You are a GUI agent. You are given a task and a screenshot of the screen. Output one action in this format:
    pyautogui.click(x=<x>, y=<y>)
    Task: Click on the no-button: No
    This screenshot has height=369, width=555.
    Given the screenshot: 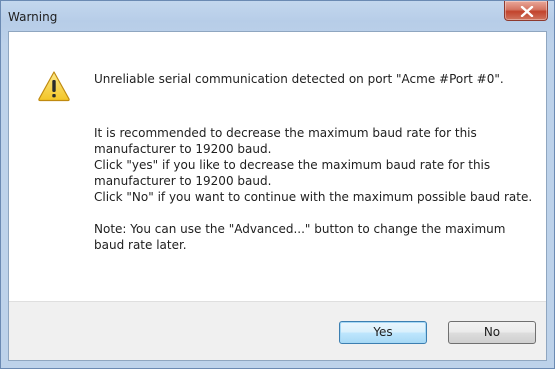 What is the action you would take?
    pyautogui.click(x=492, y=332)
    